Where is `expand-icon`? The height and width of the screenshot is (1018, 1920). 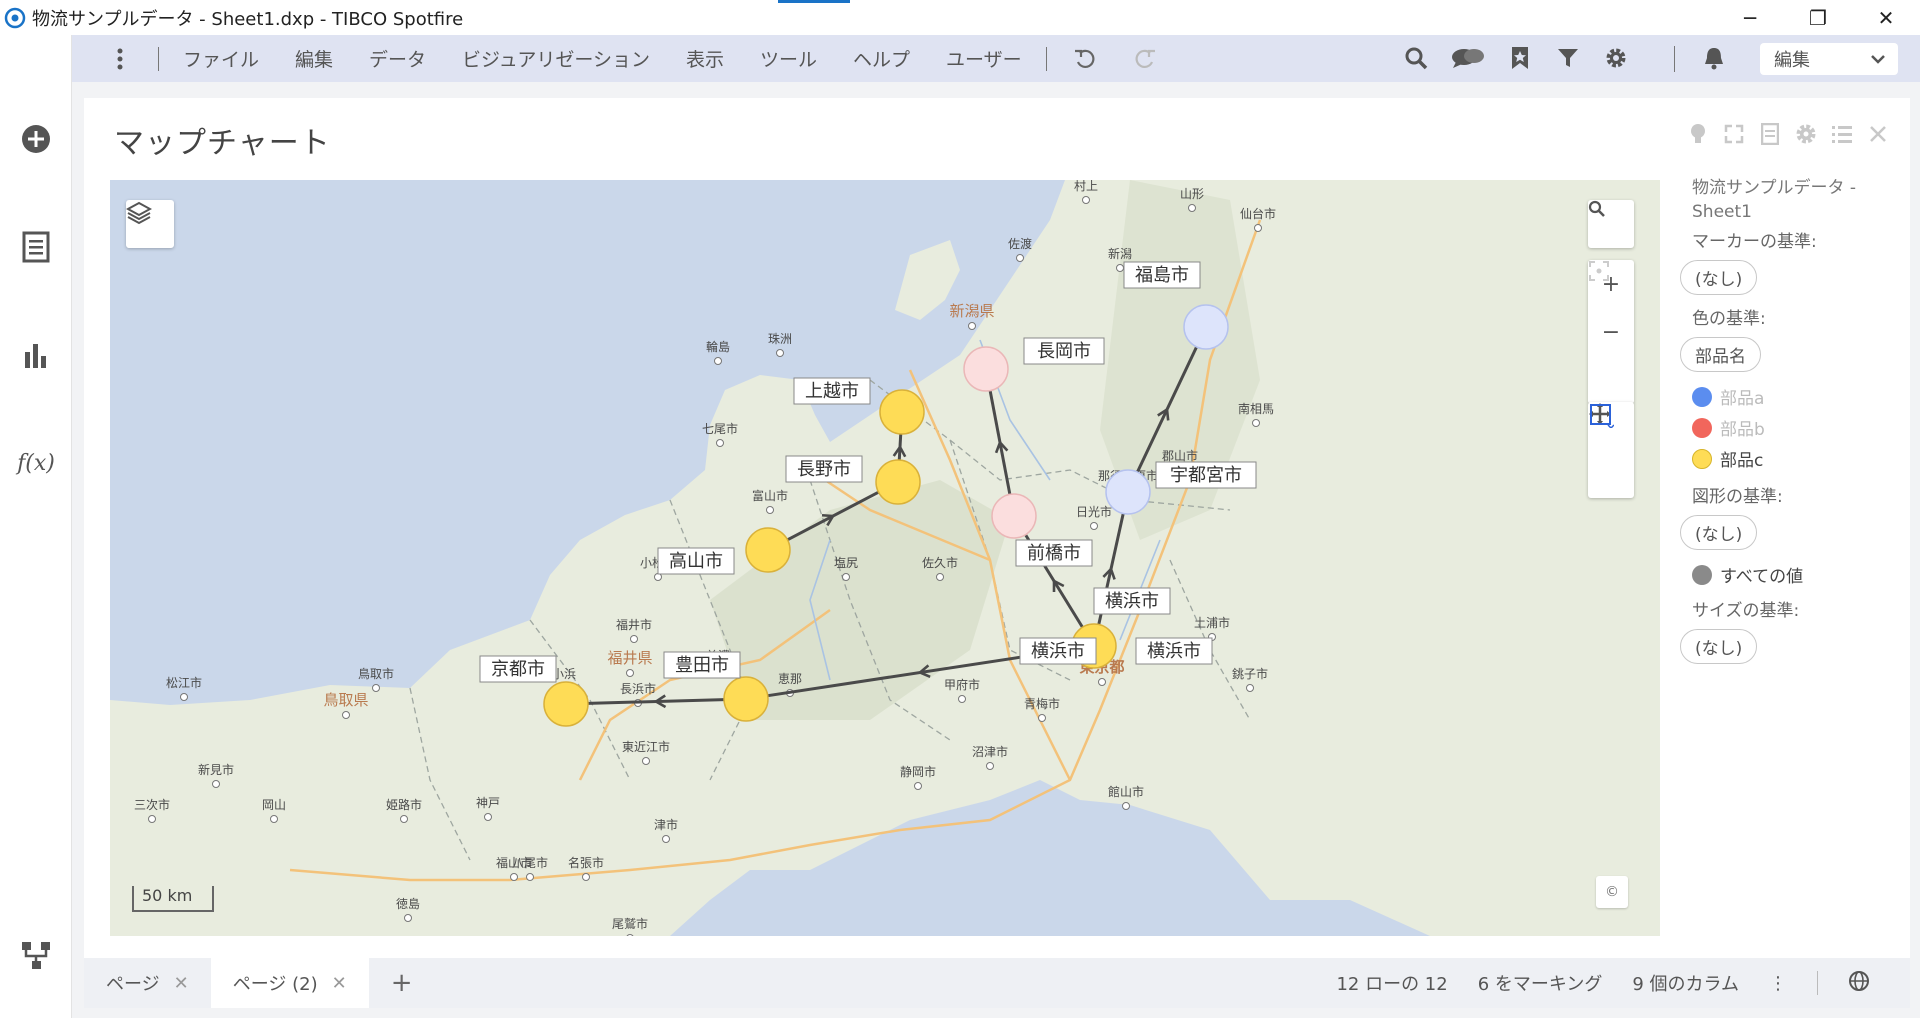 expand-icon is located at coordinates (1734, 134).